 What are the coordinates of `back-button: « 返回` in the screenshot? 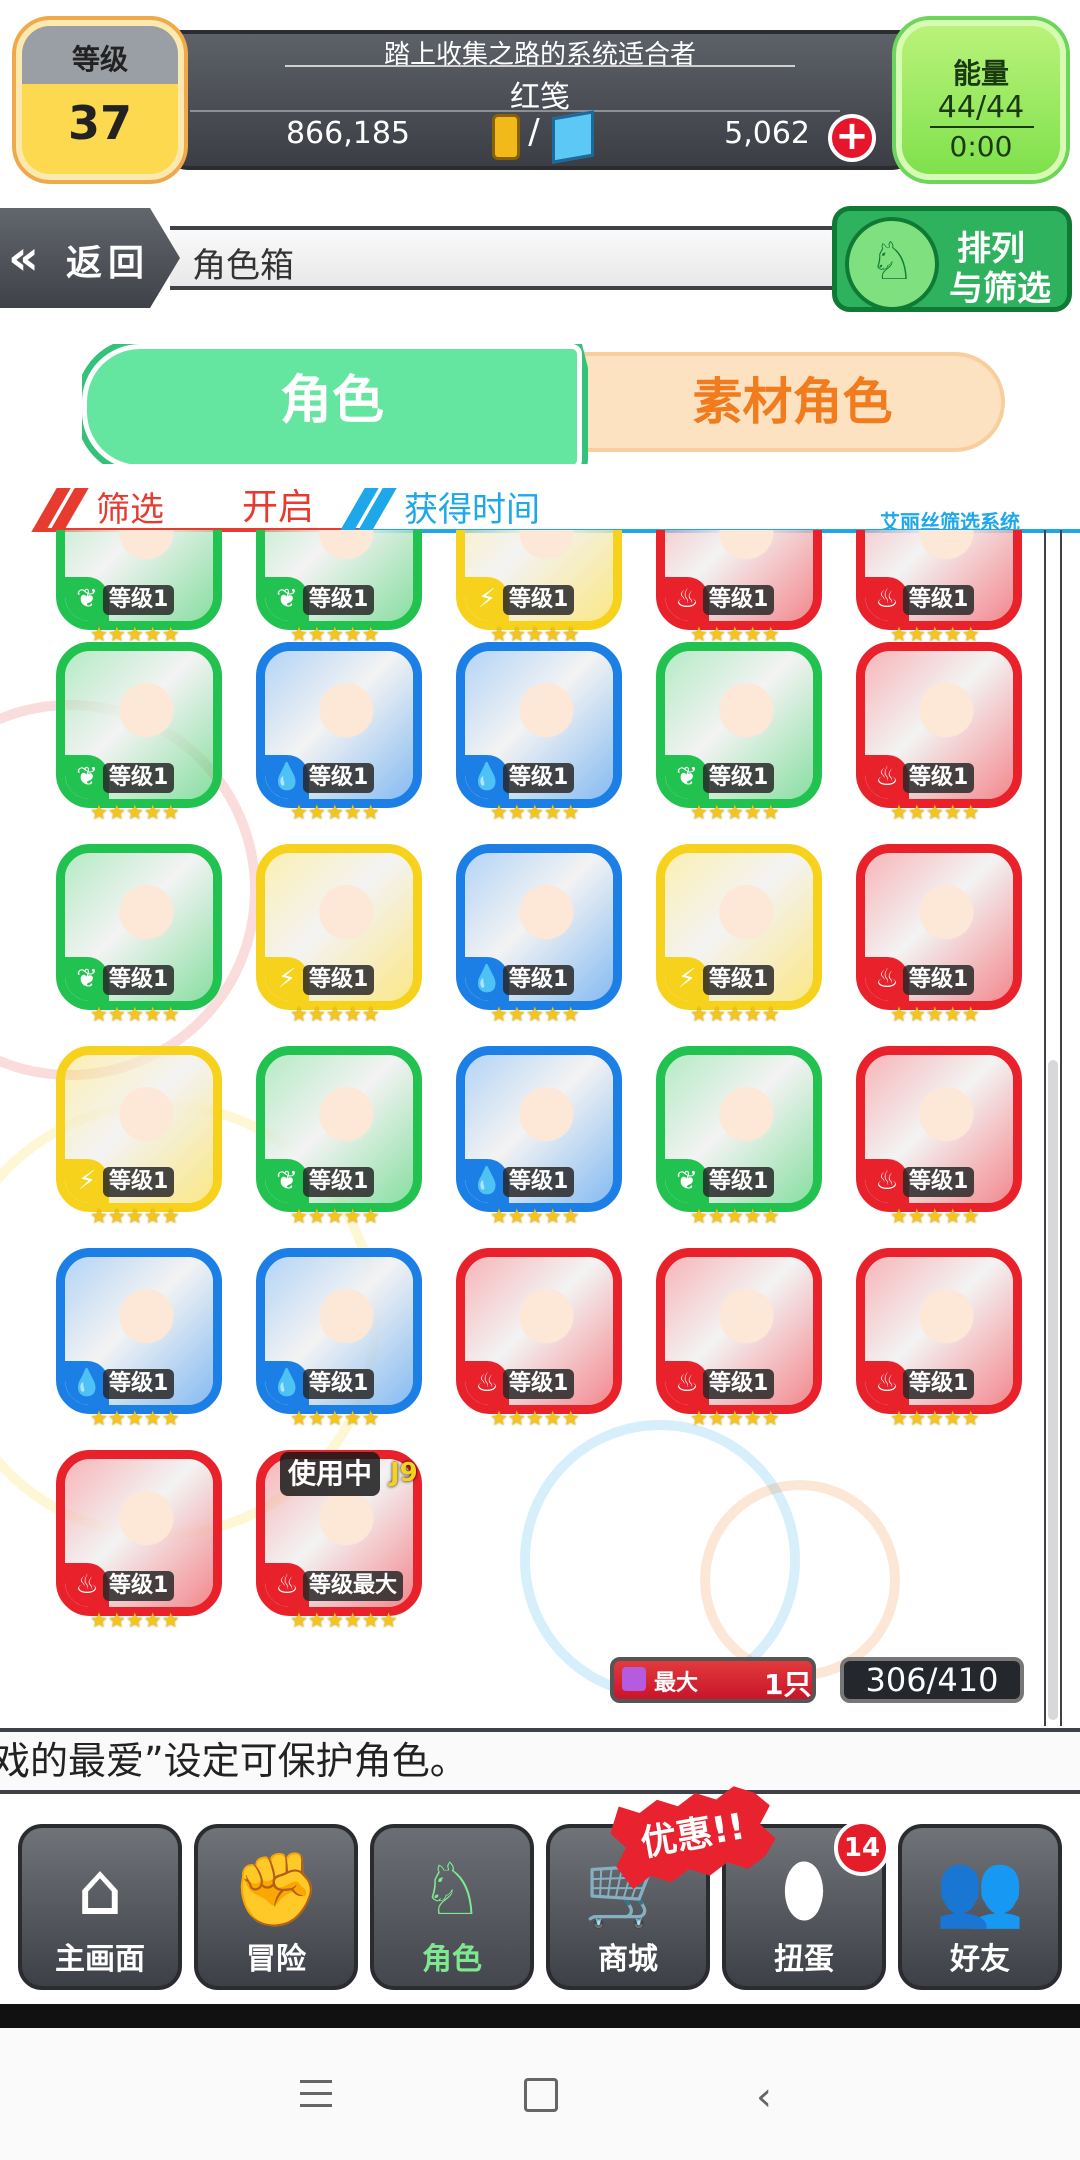 It's located at (90, 258).